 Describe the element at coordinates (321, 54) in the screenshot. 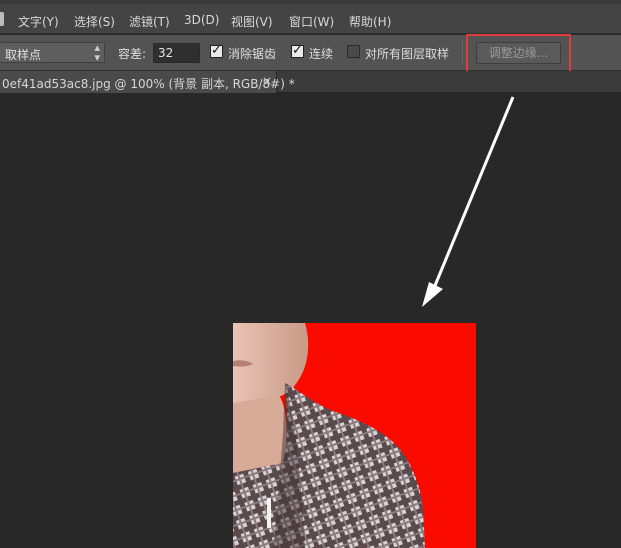

I see `contiguous-label: 连续` at that location.